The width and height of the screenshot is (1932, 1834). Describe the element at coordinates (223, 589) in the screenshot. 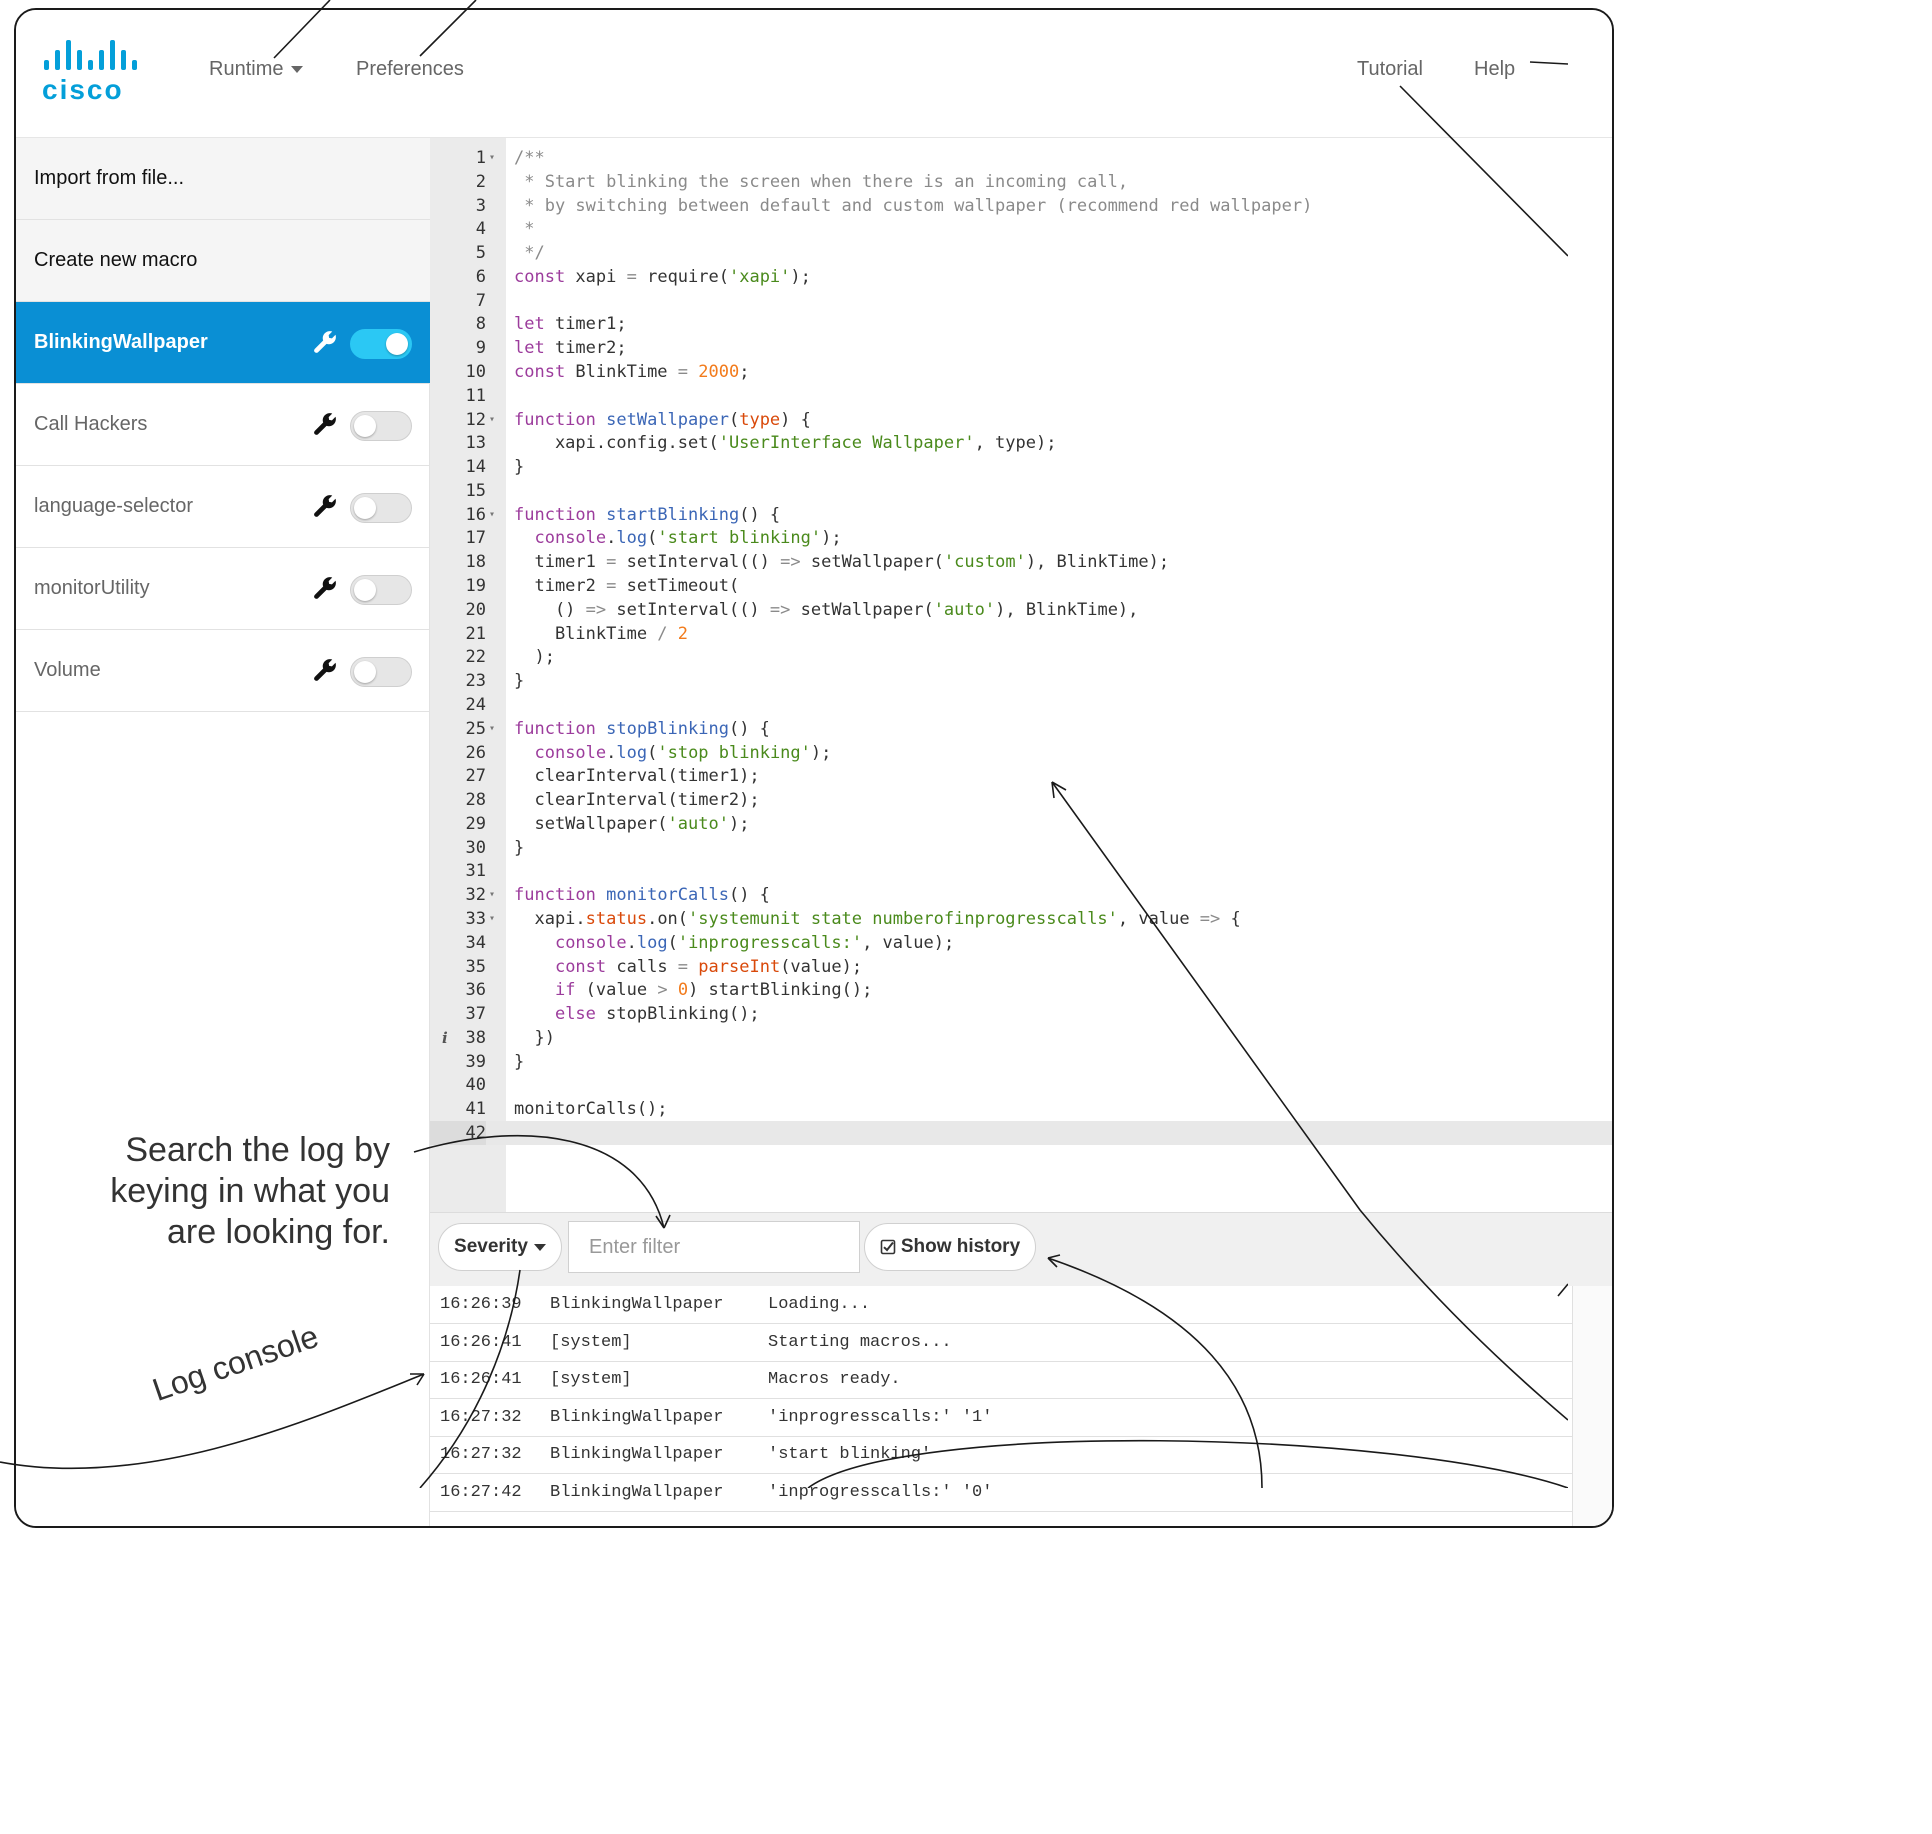

I see `macro-item: monitorUtility` at that location.